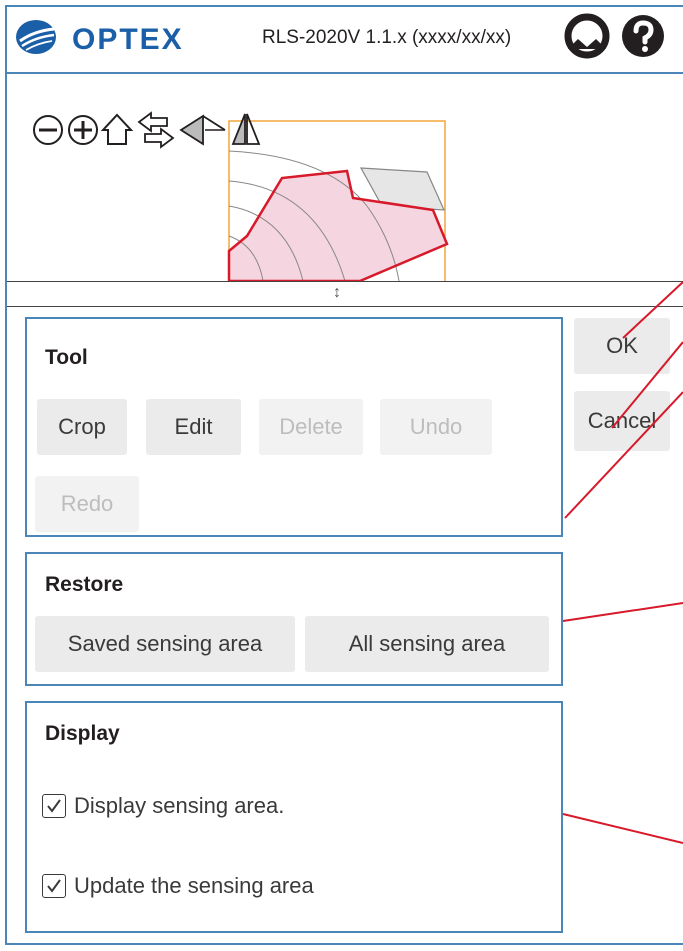 This screenshot has height=951, width=683. What do you see at coordinates (202, 130) in the screenshot?
I see `flip-horizontal-icon` at bounding box center [202, 130].